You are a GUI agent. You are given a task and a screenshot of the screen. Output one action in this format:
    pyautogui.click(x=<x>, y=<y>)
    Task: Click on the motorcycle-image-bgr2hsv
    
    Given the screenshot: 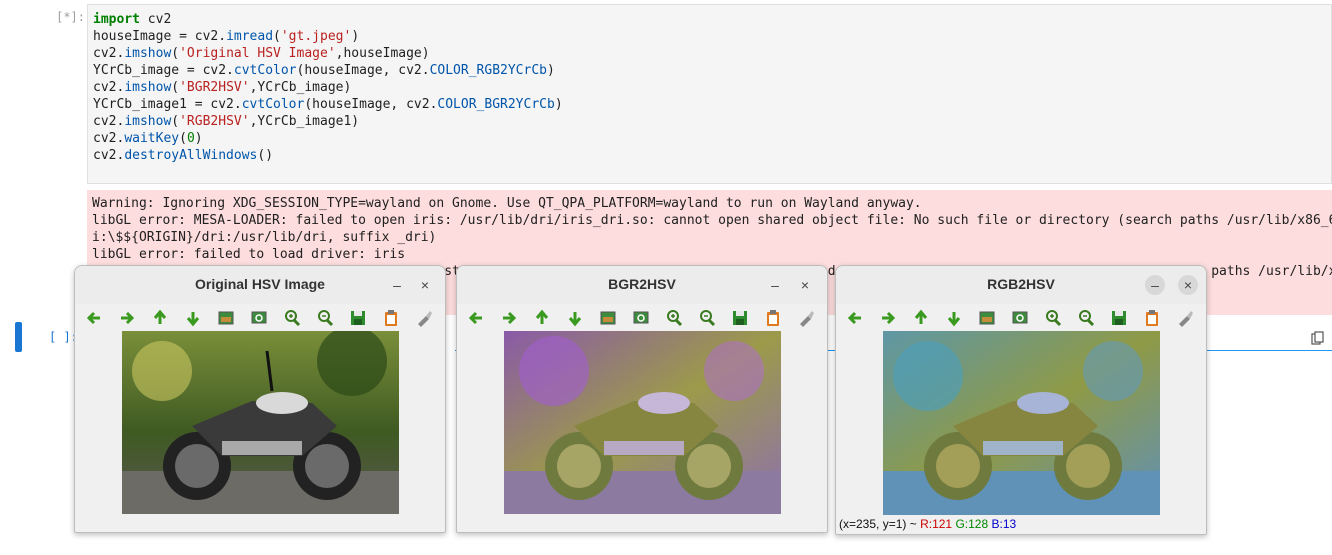 What is the action you would take?
    pyautogui.click(x=642, y=422)
    